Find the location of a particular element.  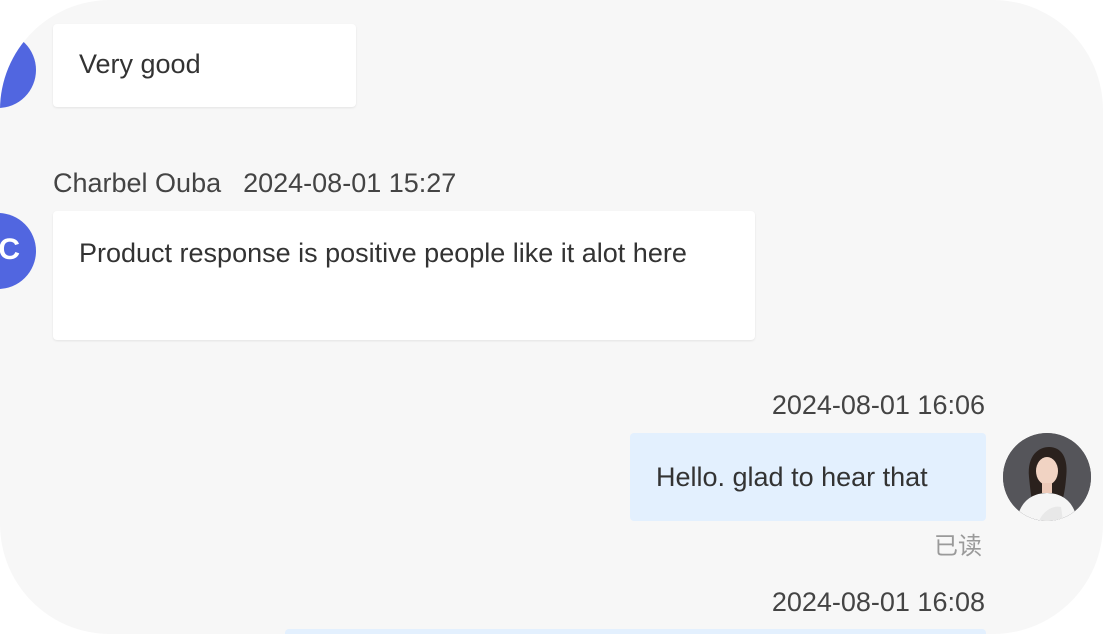

user-avatar is located at coordinates (1047, 477).